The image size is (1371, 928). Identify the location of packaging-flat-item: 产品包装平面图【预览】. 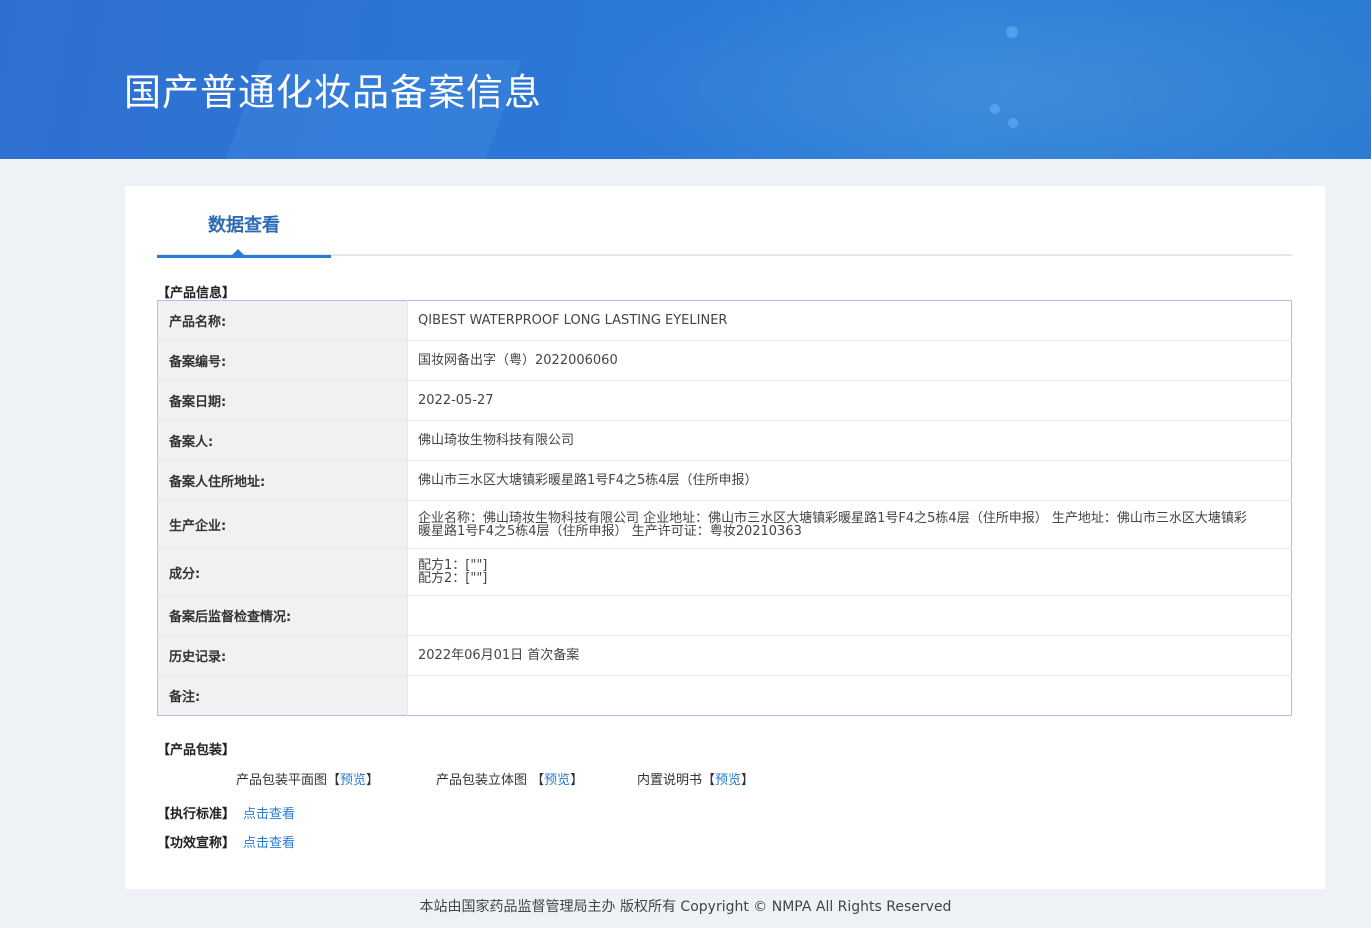
(308, 780).